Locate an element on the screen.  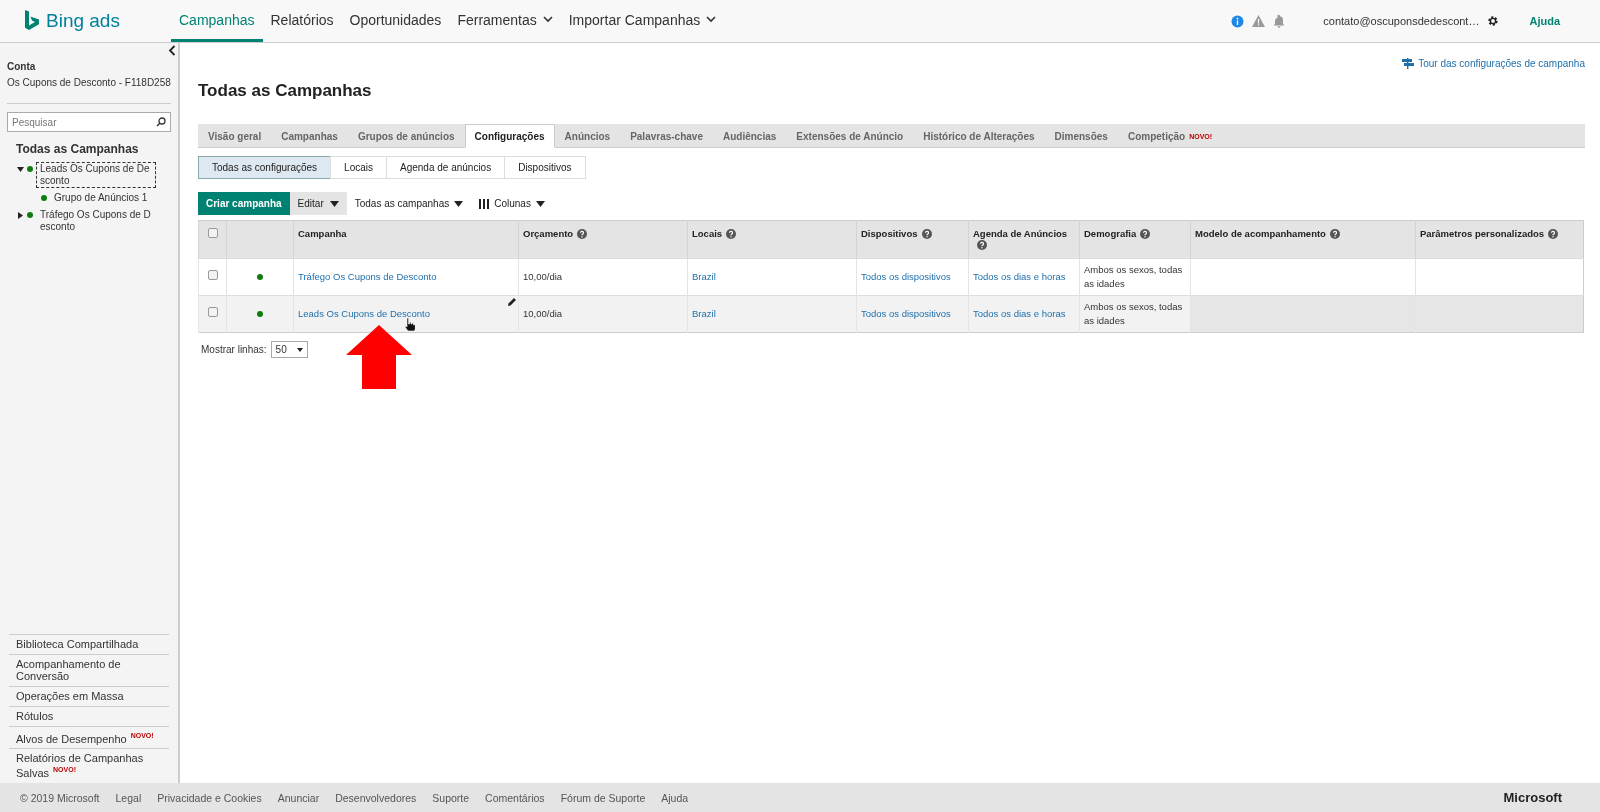
warning-icon is located at coordinates (1259, 21).